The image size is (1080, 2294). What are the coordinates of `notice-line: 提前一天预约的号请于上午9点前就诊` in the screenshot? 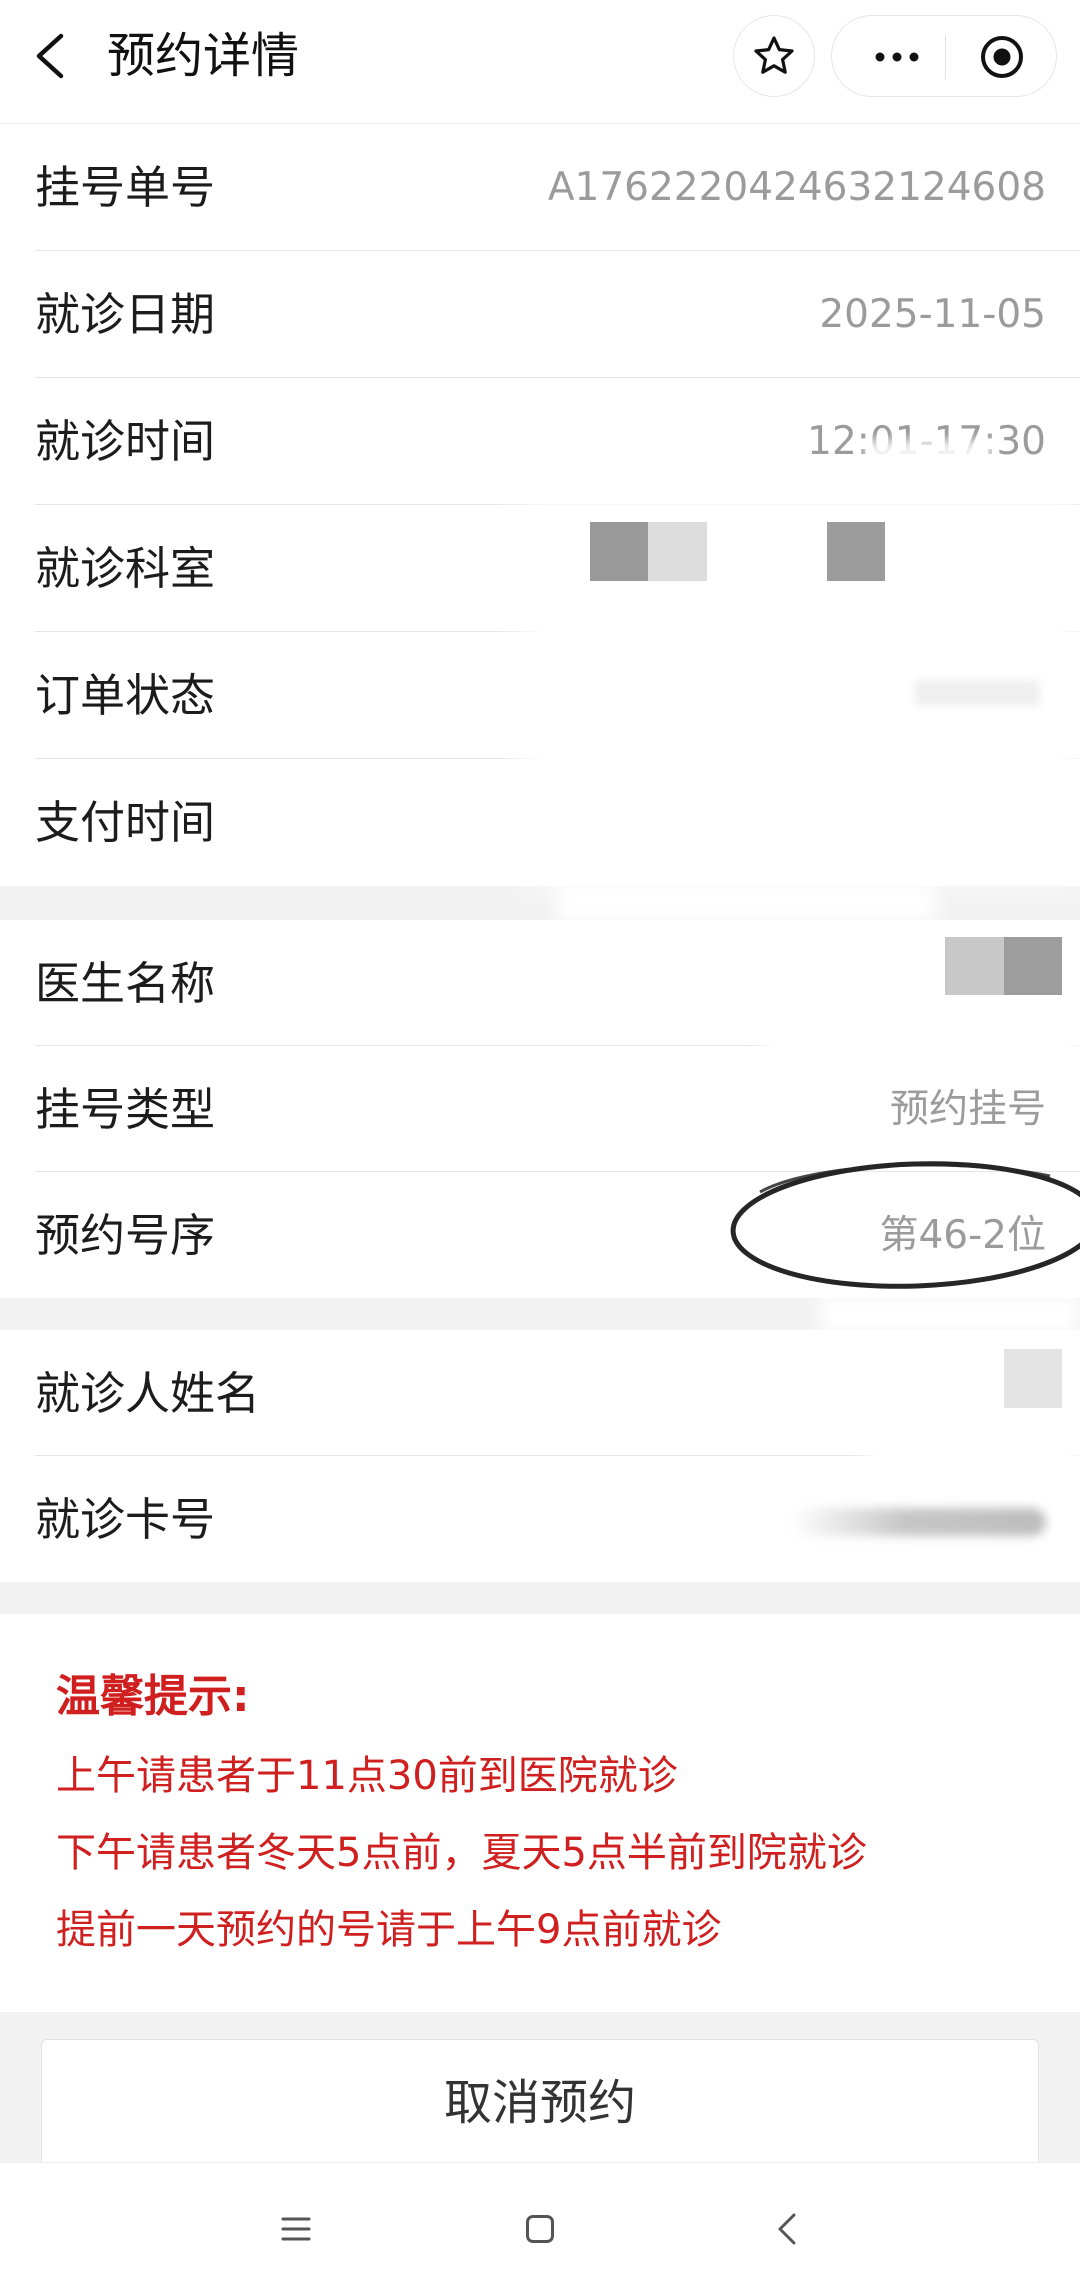 It's located at (389, 1930).